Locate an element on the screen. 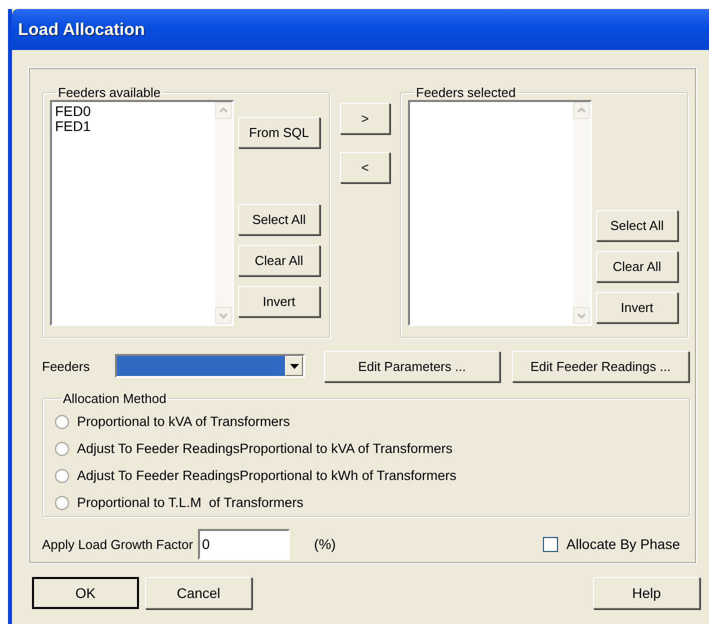  move-button: < is located at coordinates (365, 167).